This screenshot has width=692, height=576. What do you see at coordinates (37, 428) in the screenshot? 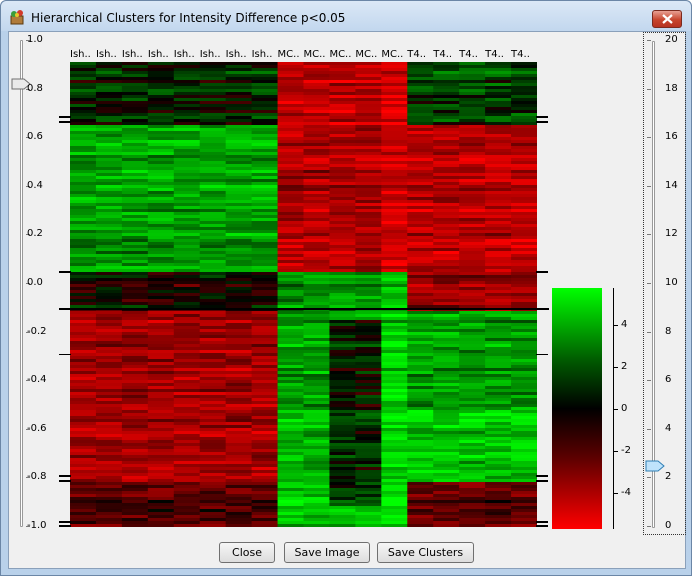
I see `left_slider-tick-label: -0.6` at bounding box center [37, 428].